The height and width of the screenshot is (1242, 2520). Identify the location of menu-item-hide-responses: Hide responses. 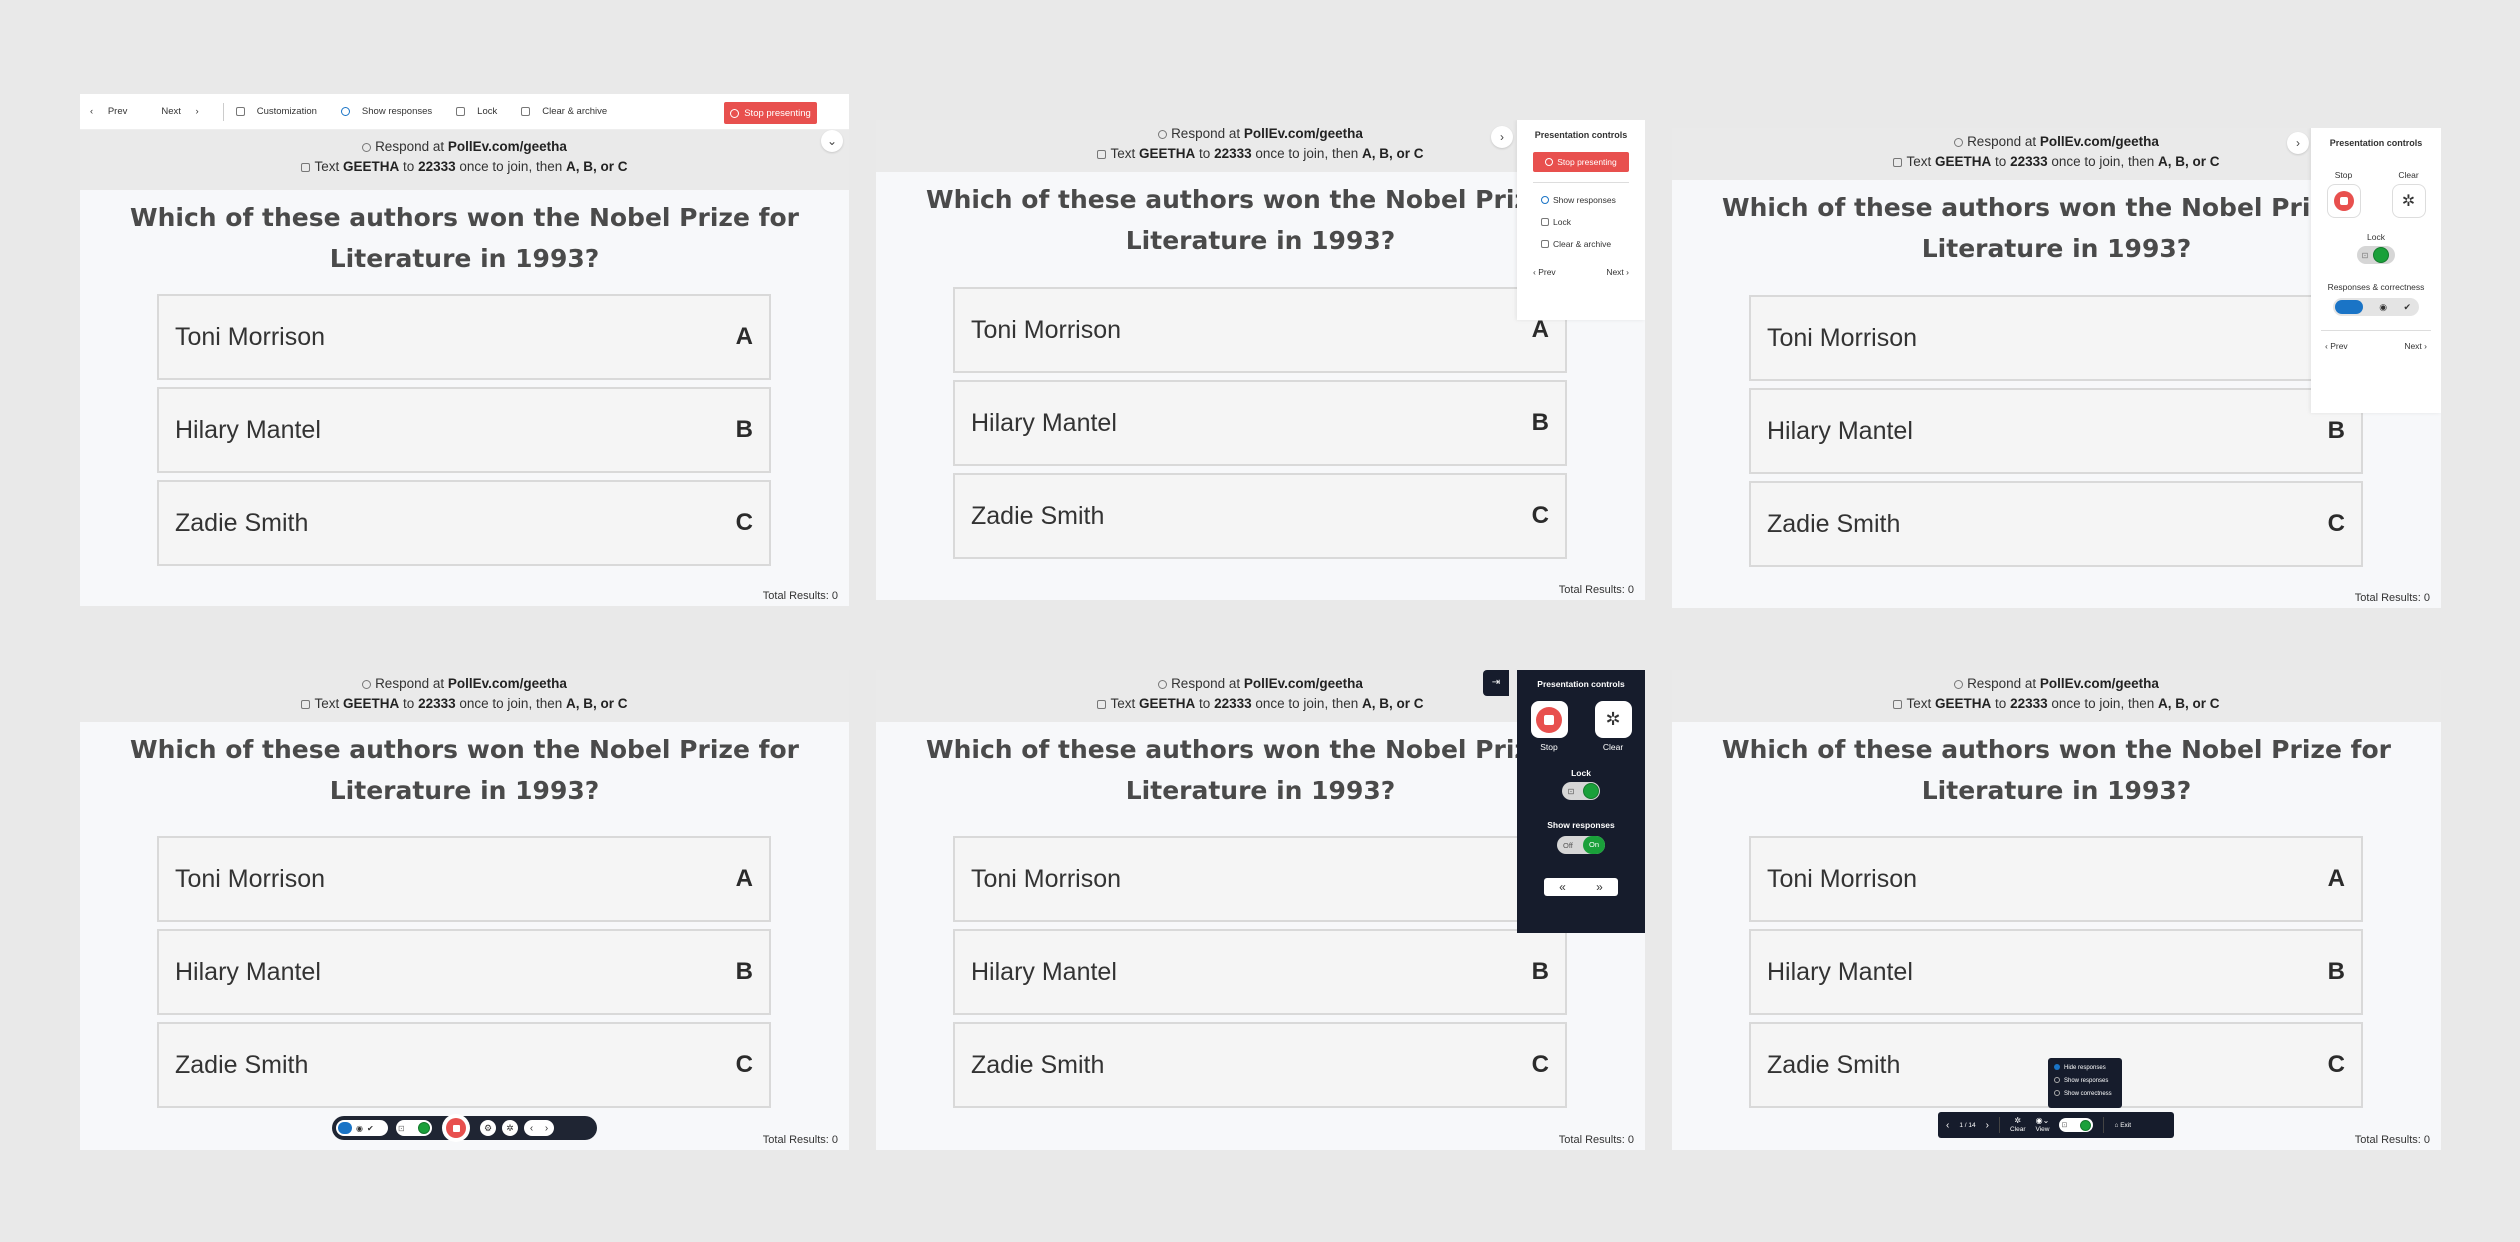
(2085, 1067).